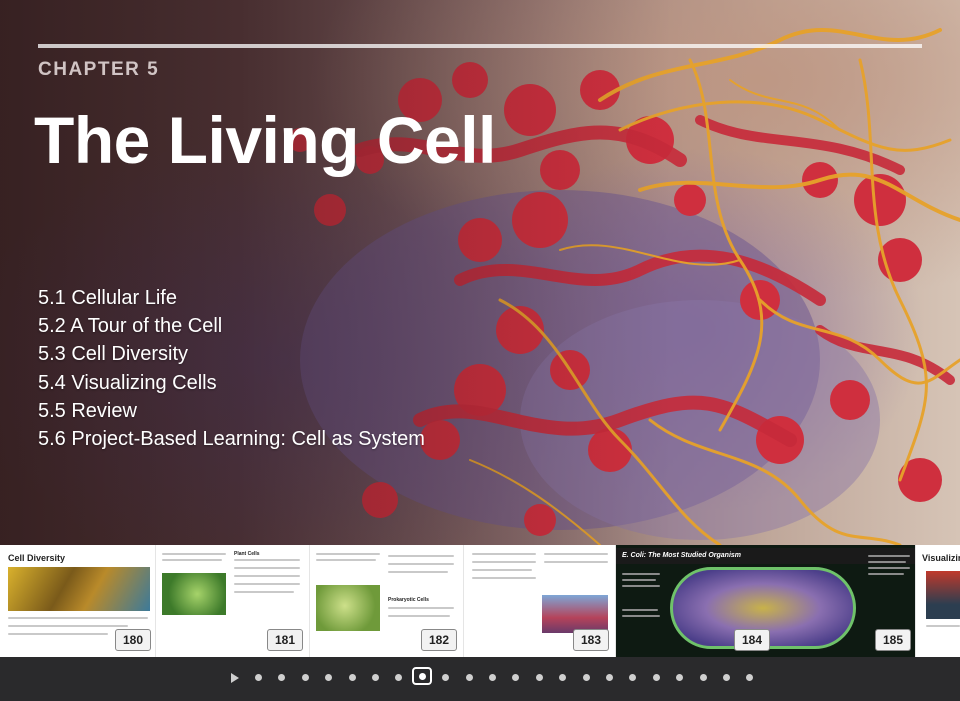 The height and width of the screenshot is (701, 960). I want to click on page-number-badge: 182, so click(439, 640).